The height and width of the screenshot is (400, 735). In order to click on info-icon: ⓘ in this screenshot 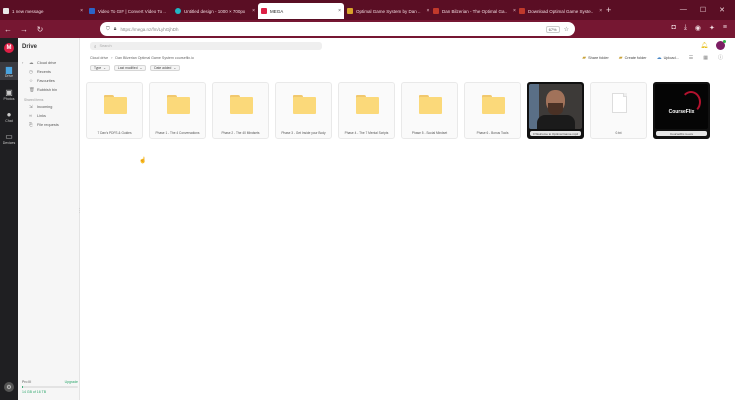, I will do `click(720, 57)`.